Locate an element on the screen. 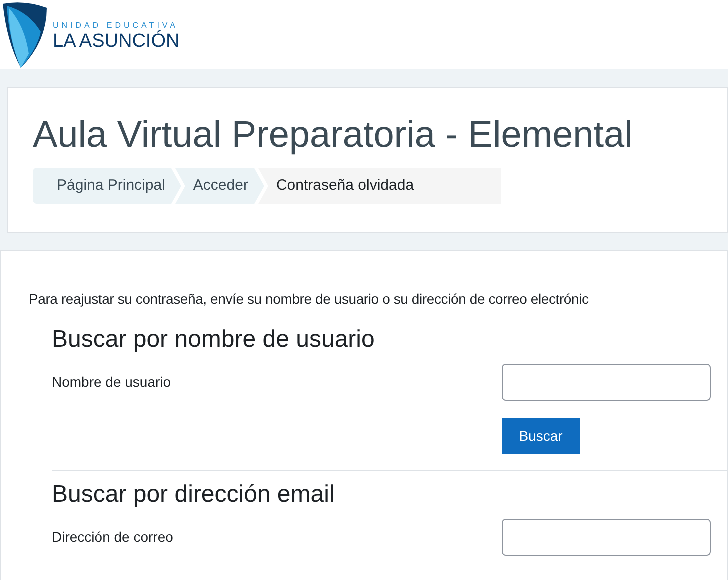 The image size is (728, 580). section-heading: Buscar por dirección email is located at coordinates (194, 495).